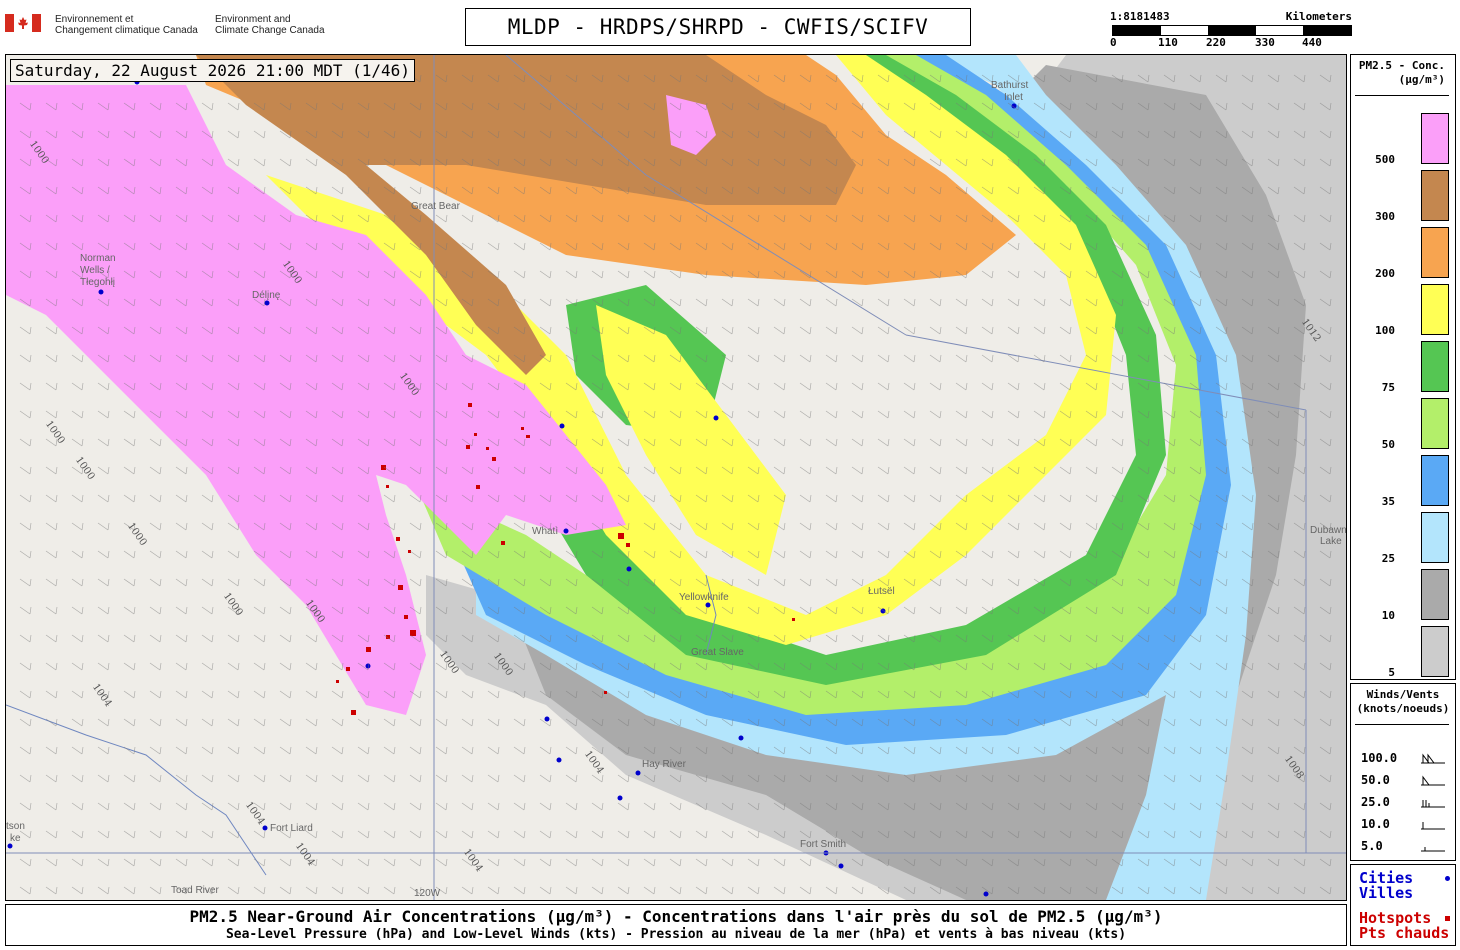 Image resolution: width=1460 pixels, height=950 pixels. What do you see at coordinates (1433, 758) in the screenshot?
I see `wind-barb-100-icon` at bounding box center [1433, 758].